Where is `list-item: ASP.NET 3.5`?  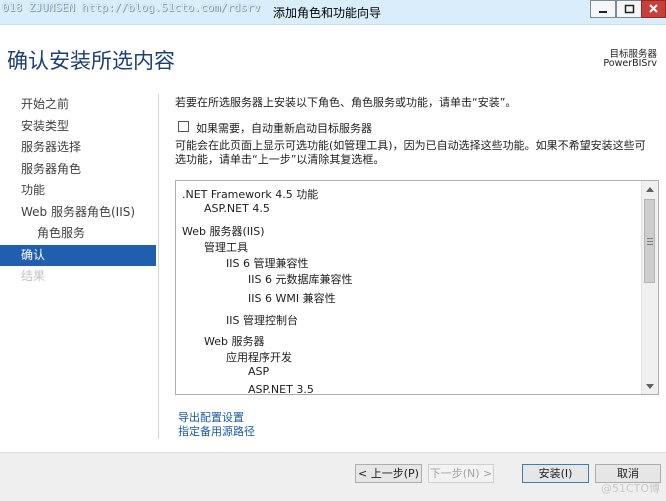
list-item: ASP.NET 3.5 is located at coordinates (281, 388).